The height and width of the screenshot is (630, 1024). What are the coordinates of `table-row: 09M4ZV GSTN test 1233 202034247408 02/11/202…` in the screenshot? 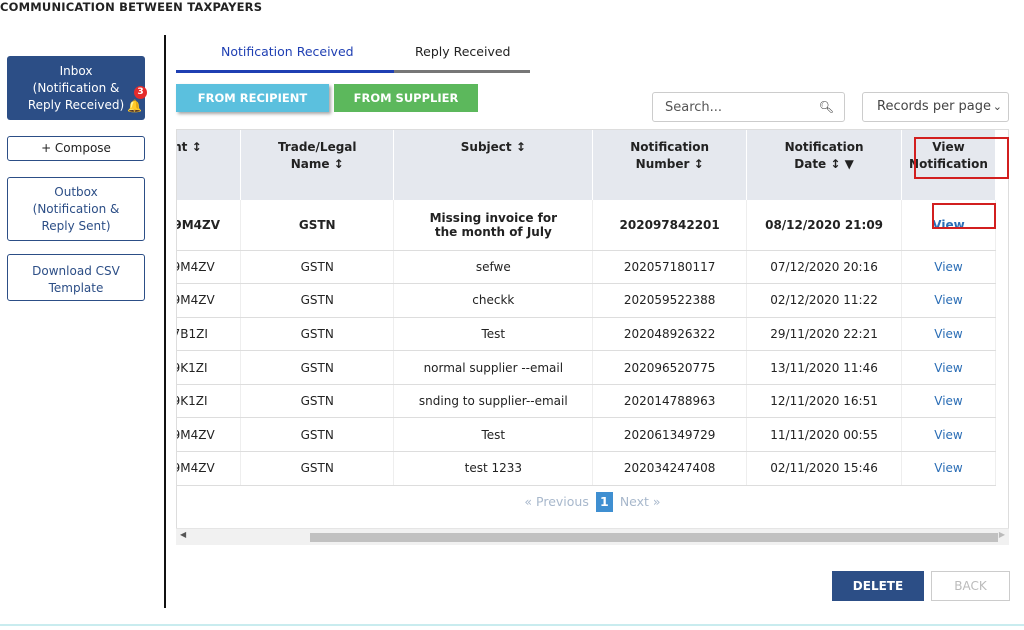 It's located at (586, 468).